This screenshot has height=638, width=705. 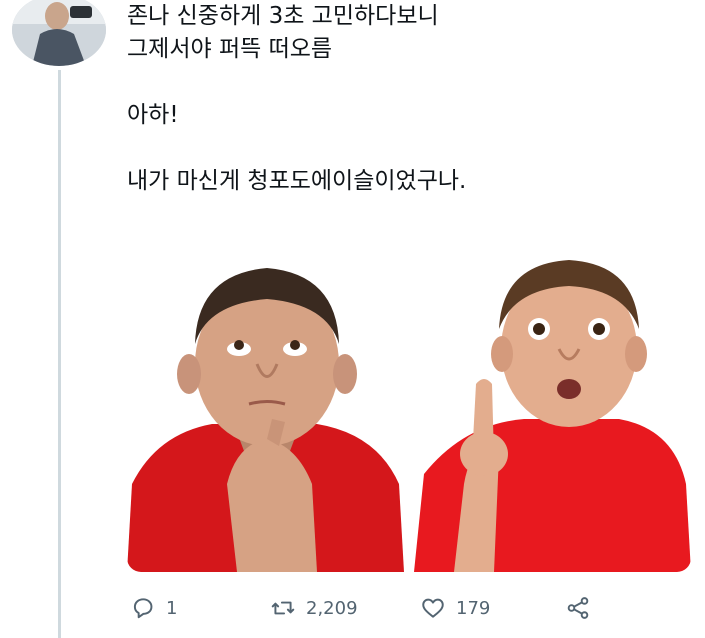 I want to click on retweet-count: 2,209, so click(x=332, y=608).